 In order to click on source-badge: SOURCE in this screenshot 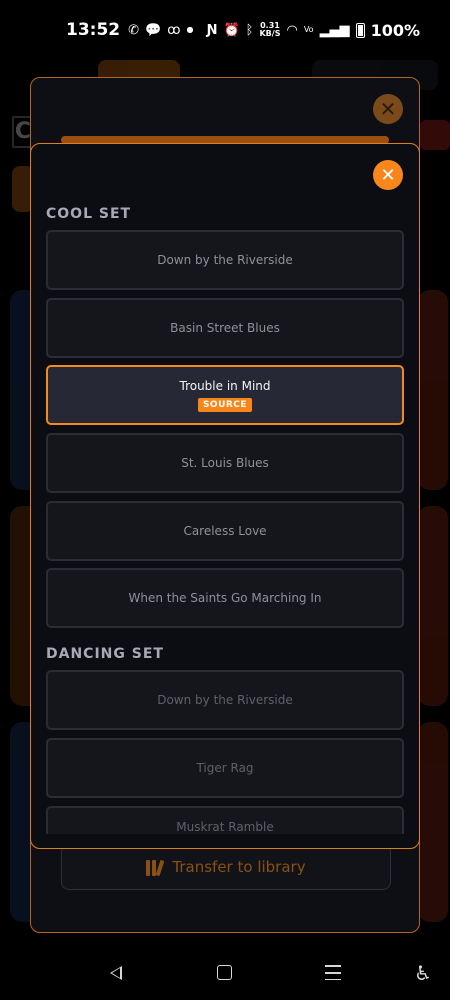, I will do `click(225, 404)`.